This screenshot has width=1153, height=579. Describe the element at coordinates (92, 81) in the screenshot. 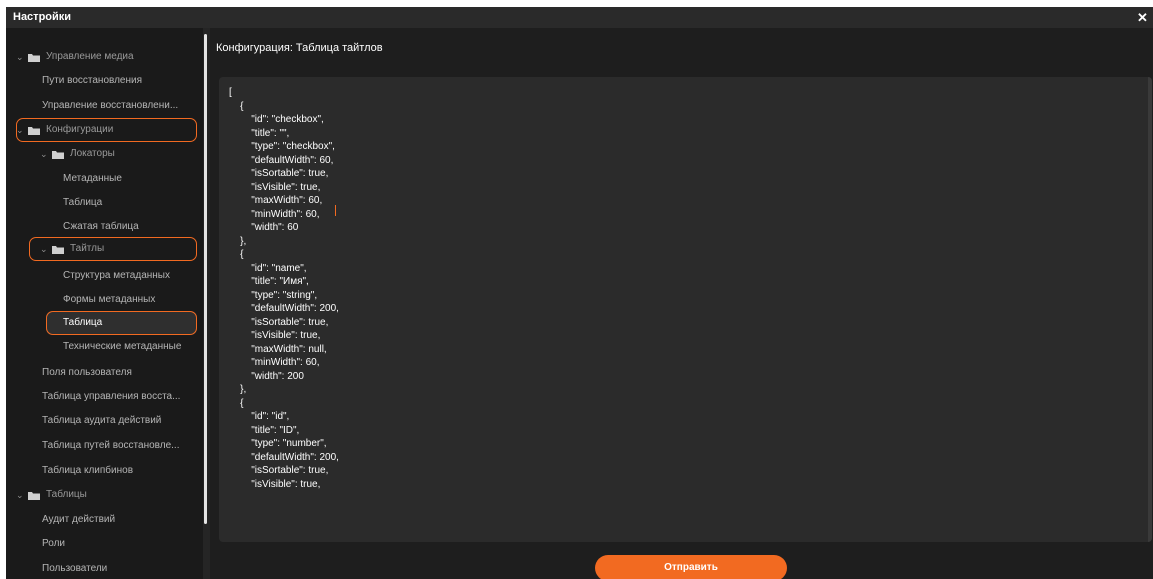

I see `sidebar-item-restore-paths: Пути восстановления` at that location.